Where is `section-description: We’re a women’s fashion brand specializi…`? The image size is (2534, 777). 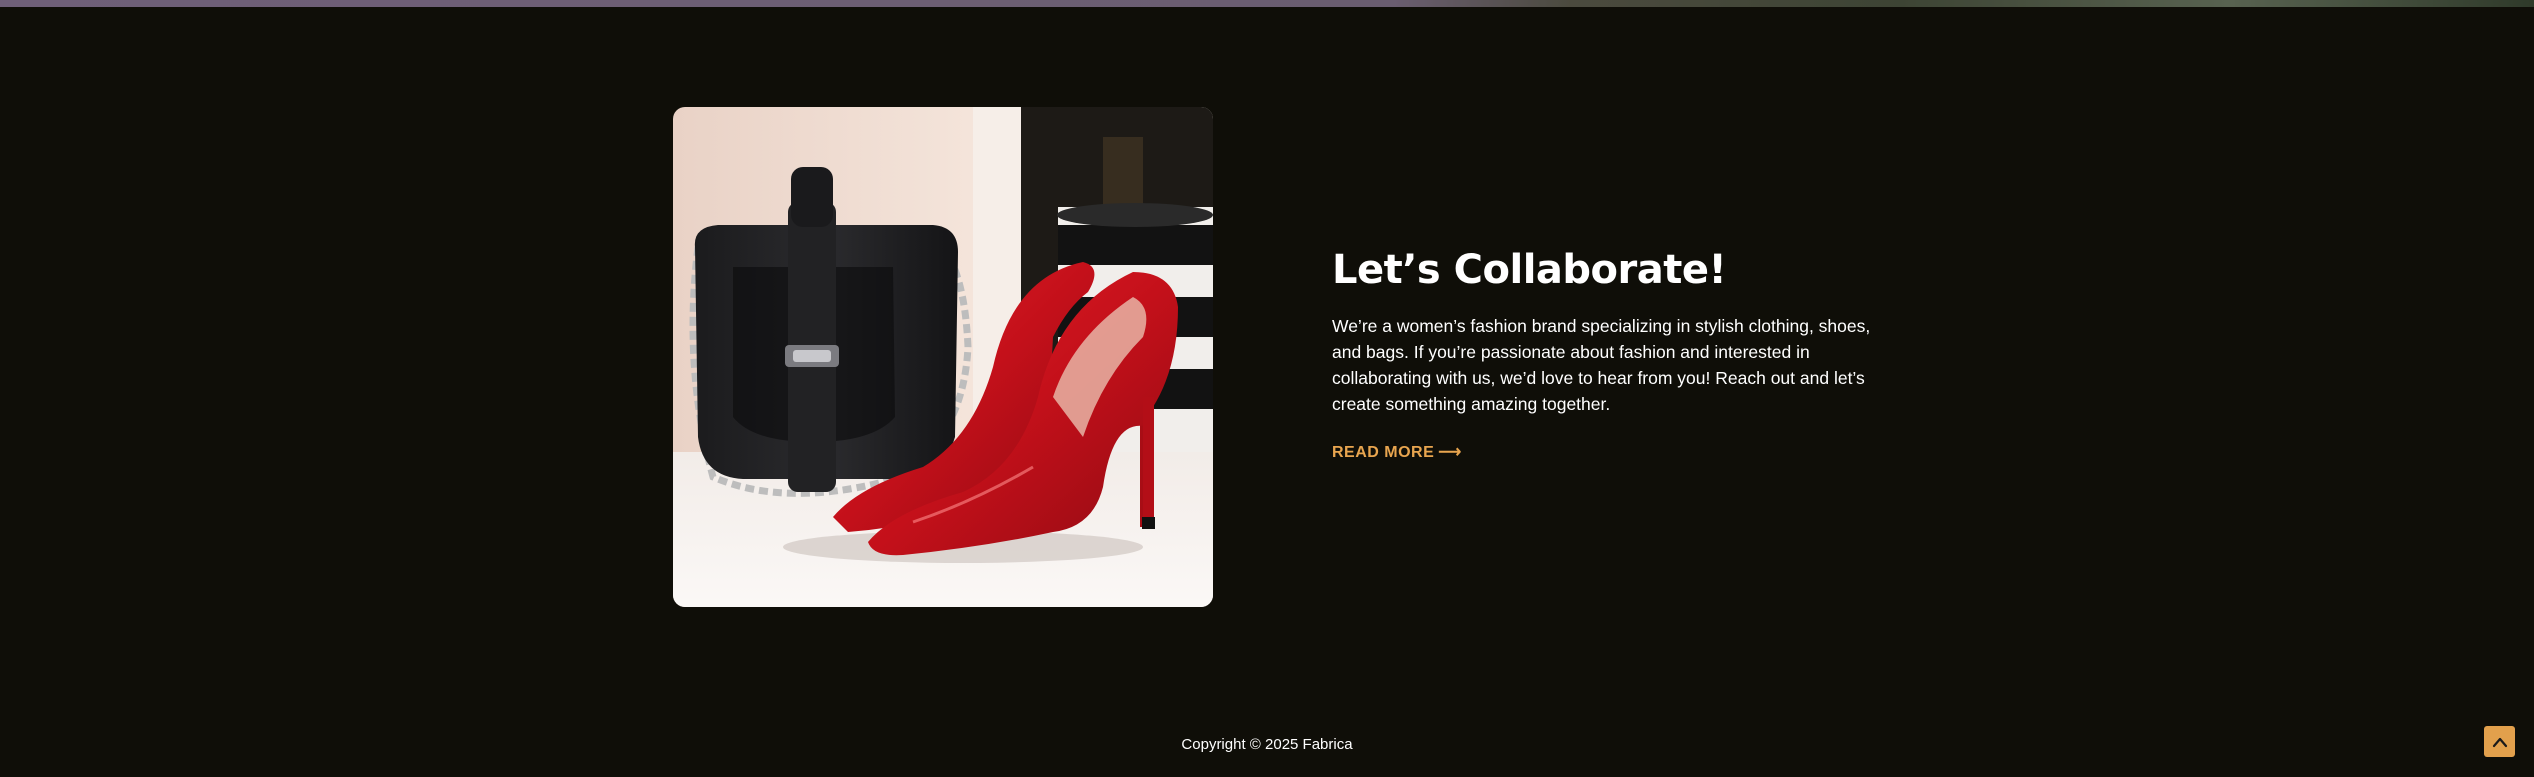 section-description: We’re a women’s fashion brand specializi… is located at coordinates (1601, 365).